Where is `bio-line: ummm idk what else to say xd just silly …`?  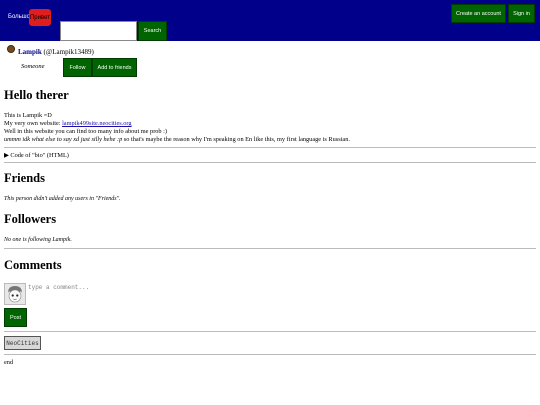
bio-line: ummm idk what else to say xd just silly … is located at coordinates (177, 140).